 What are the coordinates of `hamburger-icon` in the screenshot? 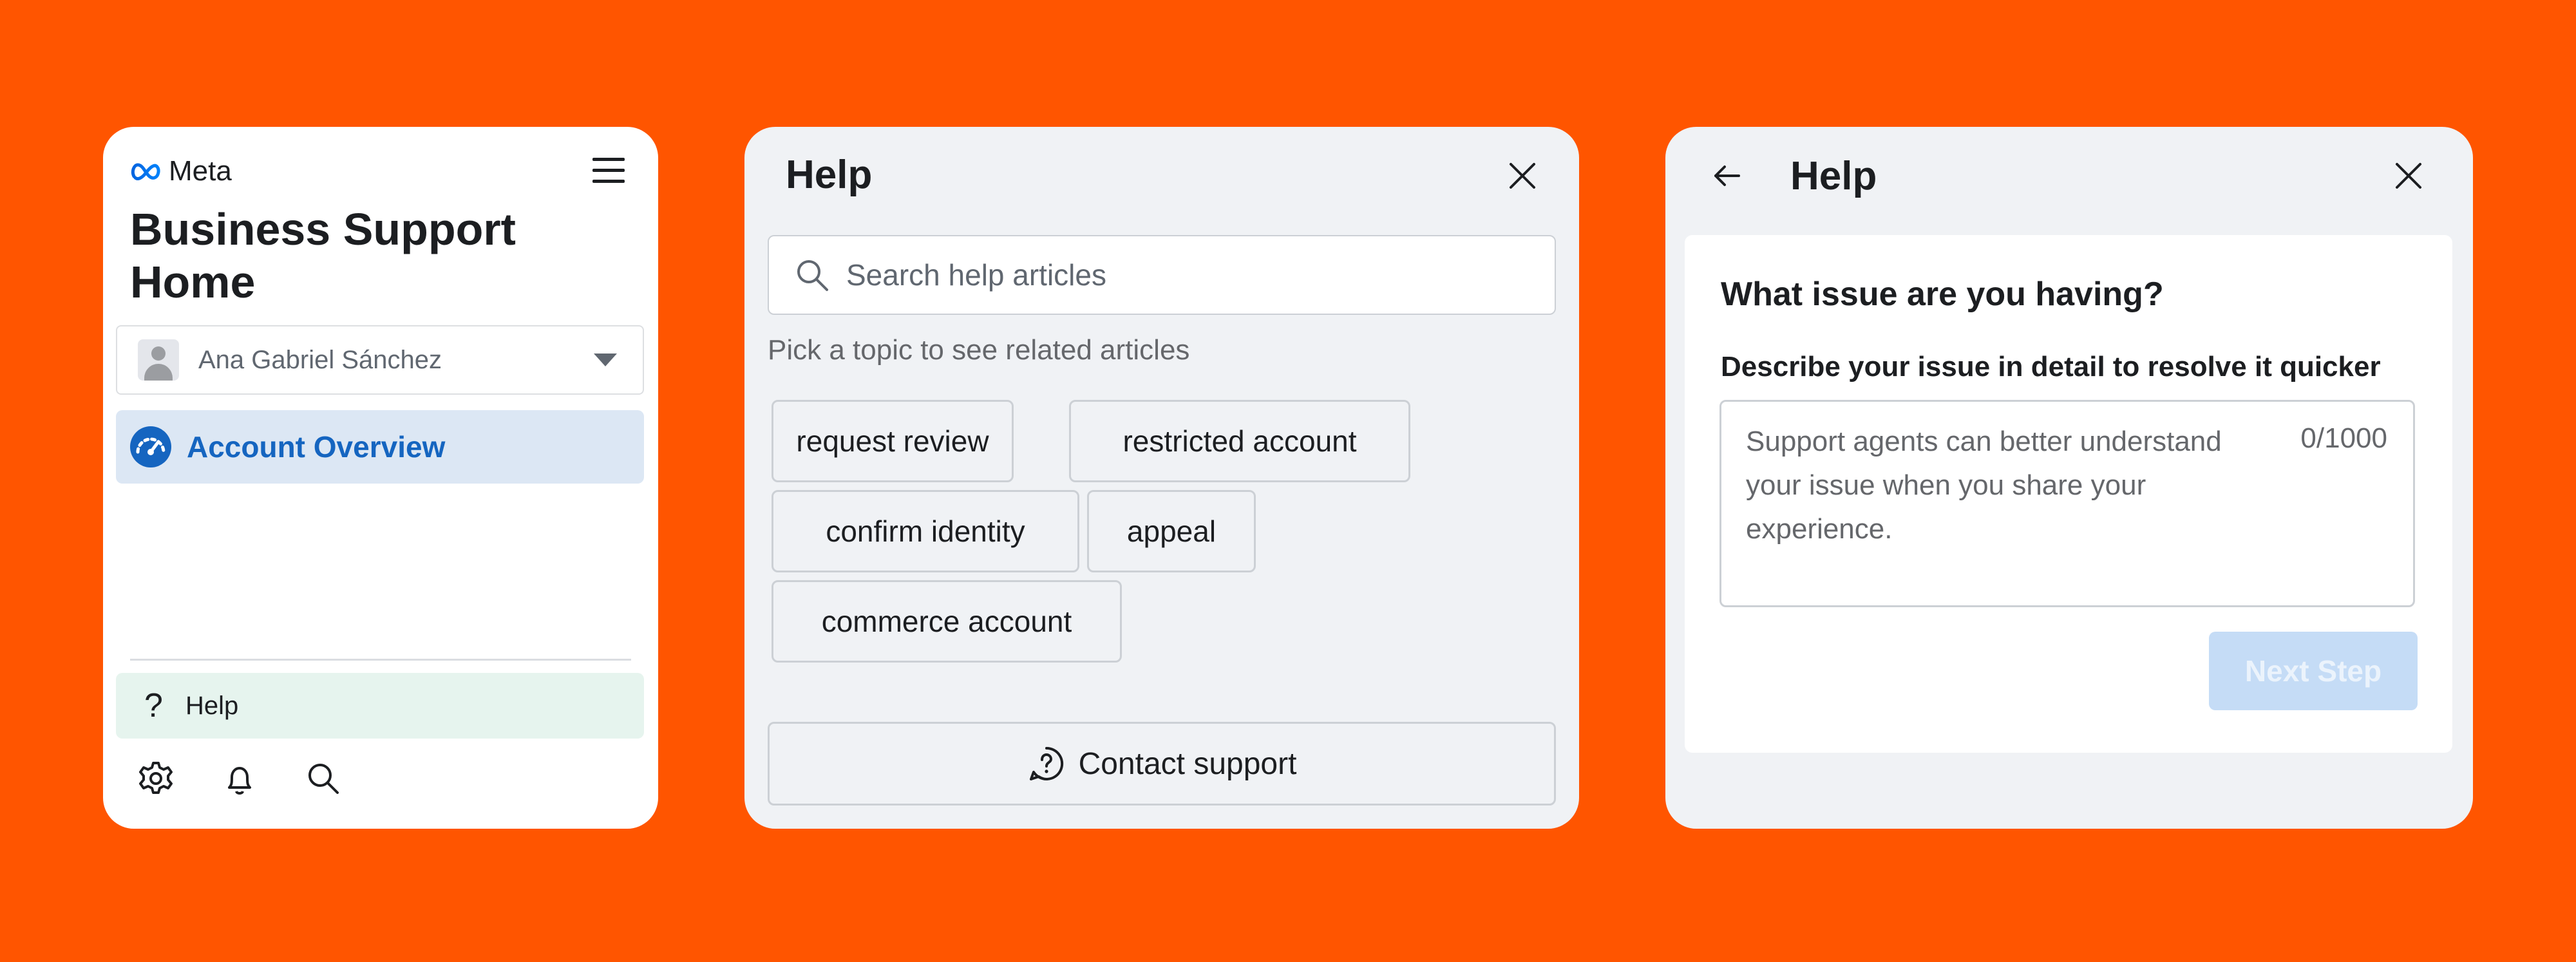 It's located at (608, 170).